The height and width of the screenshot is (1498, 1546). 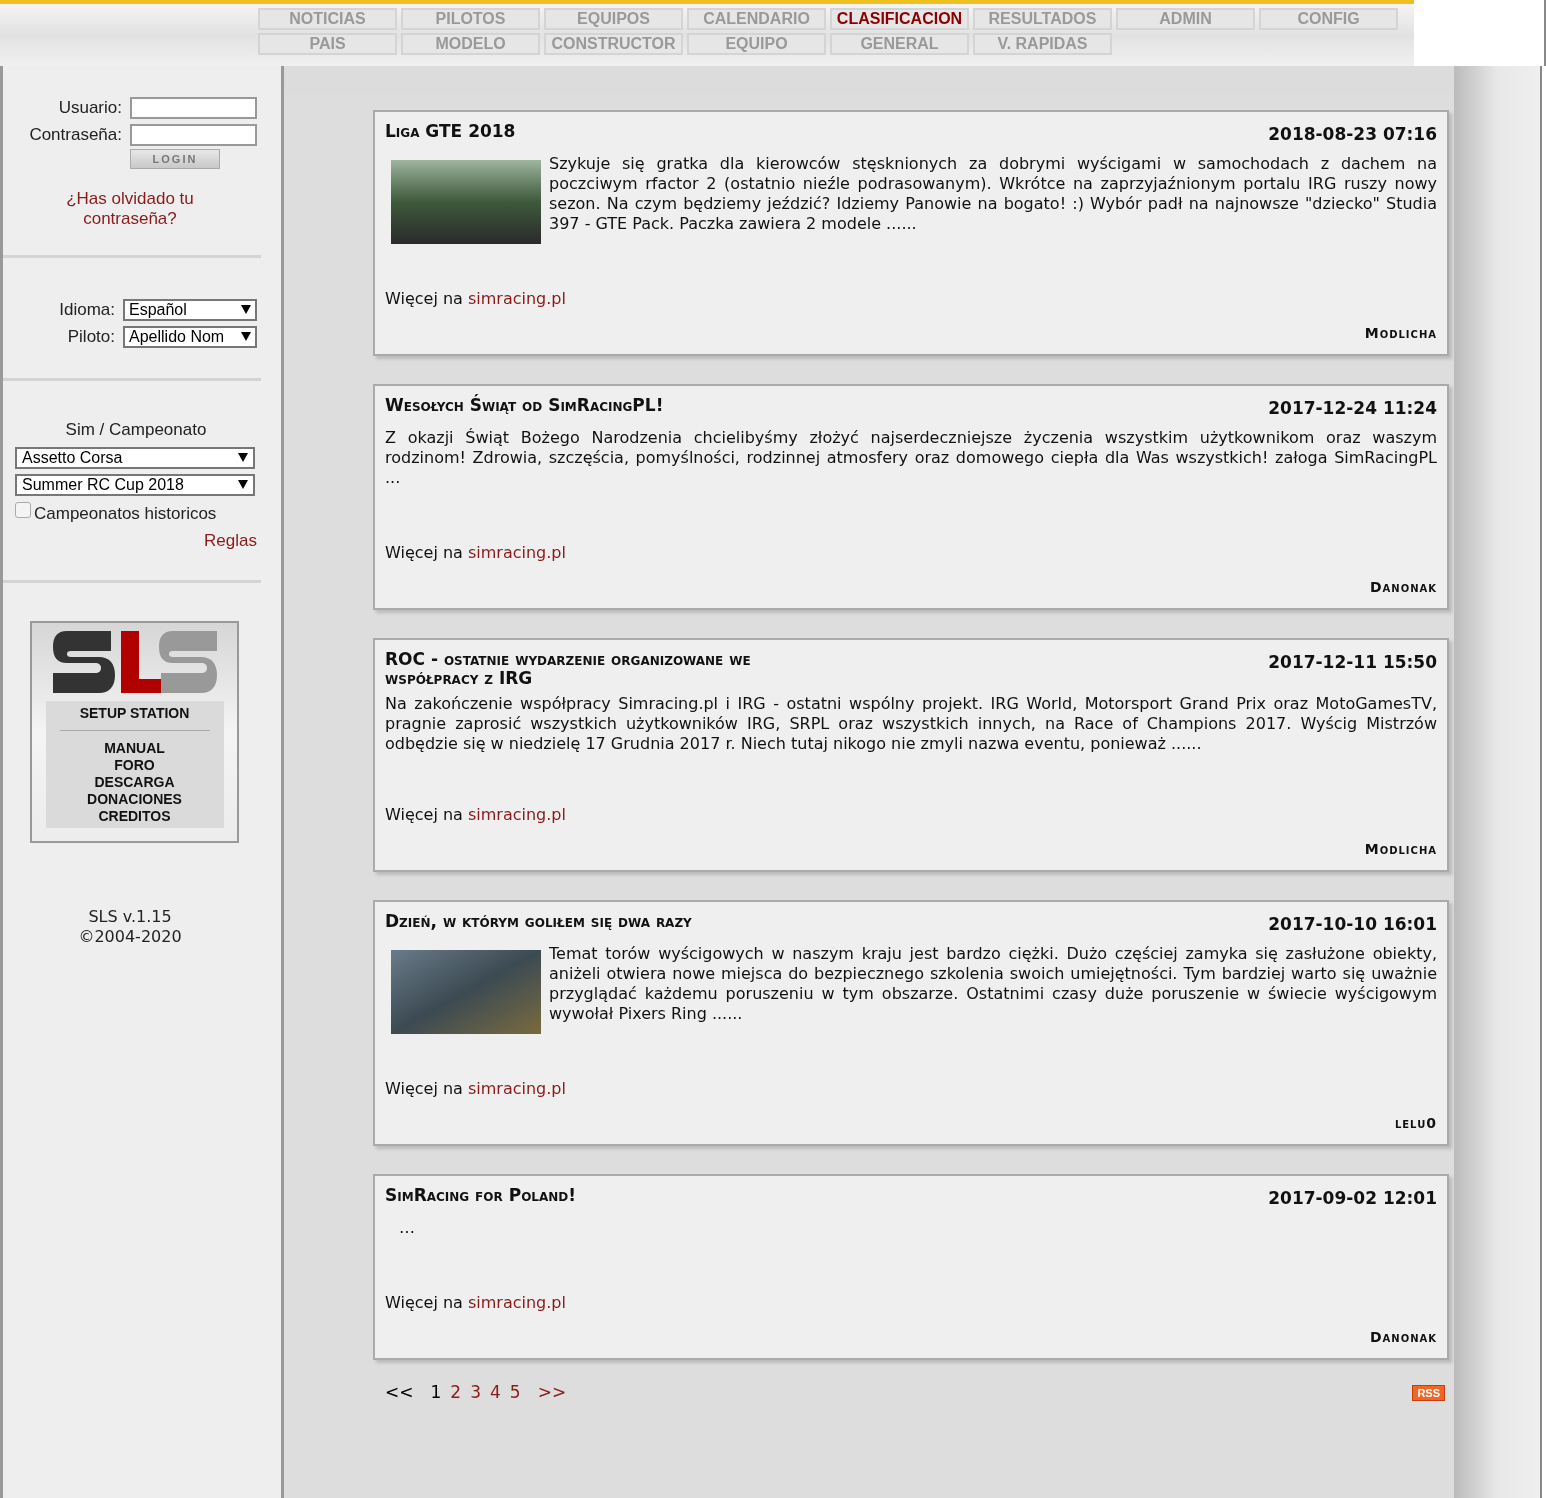 I want to click on page-link: 4, so click(x=495, y=1393).